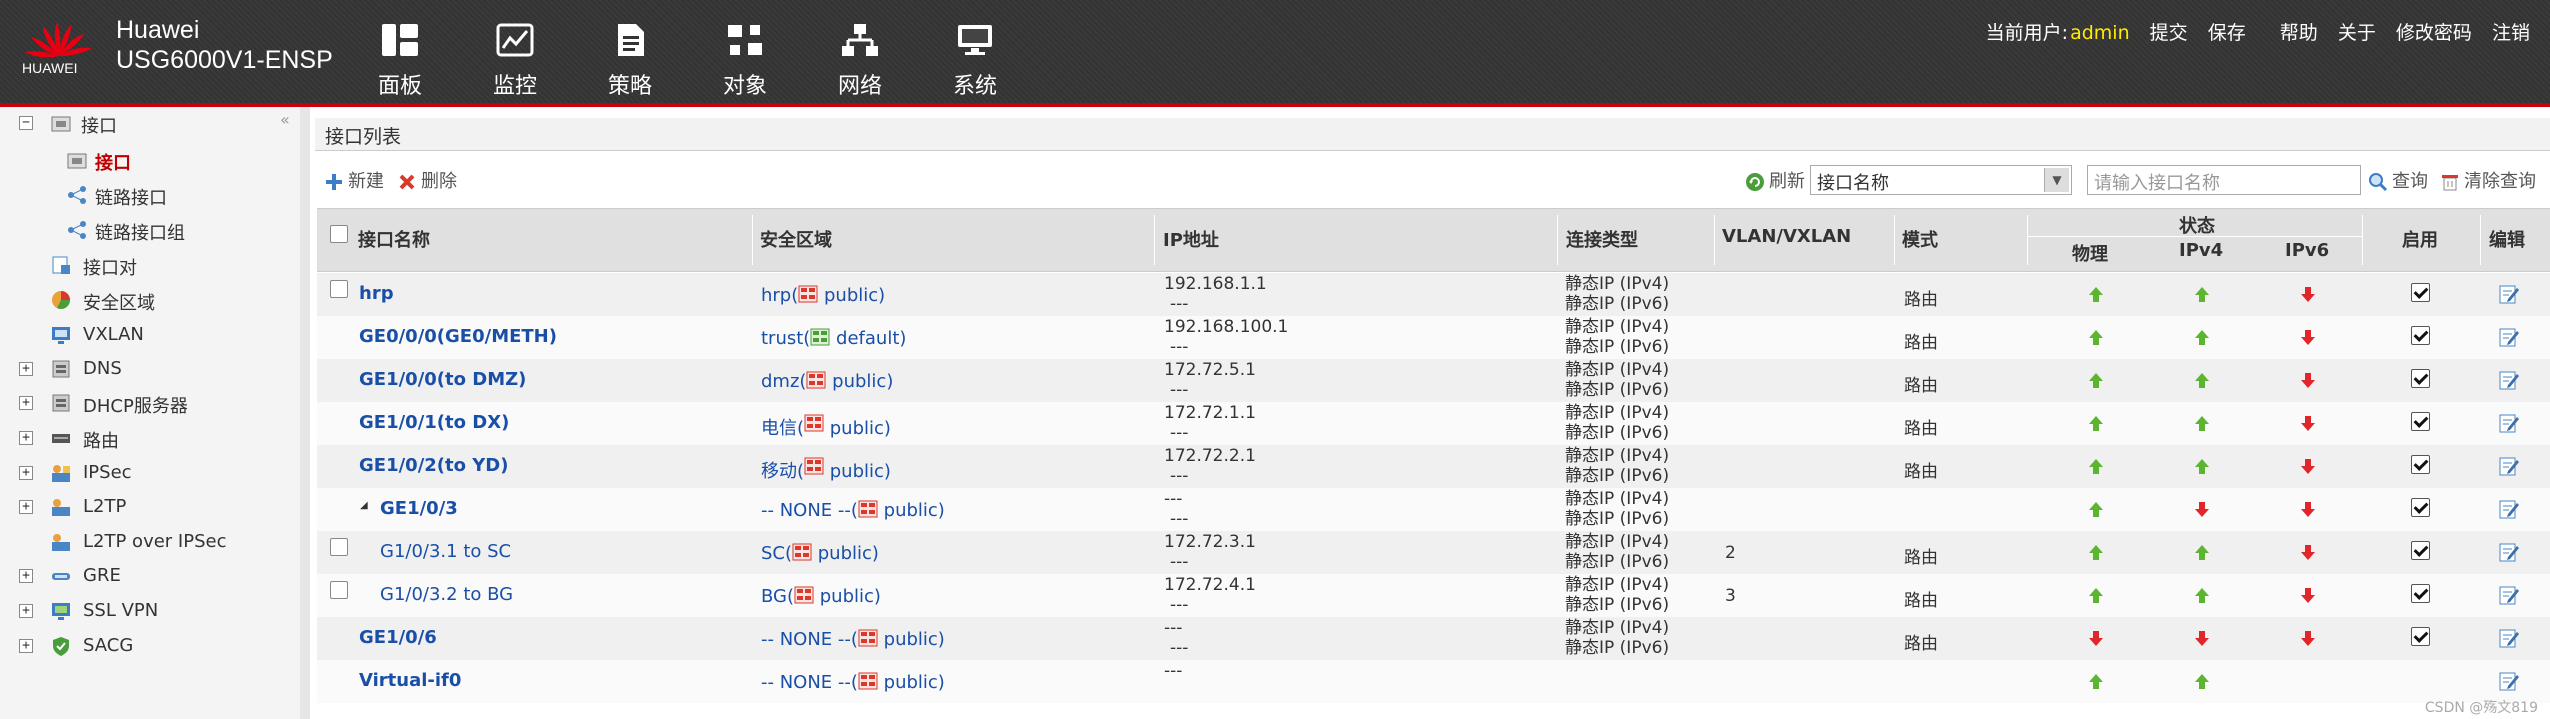  I want to click on save-link: 保存, so click(2227, 33).